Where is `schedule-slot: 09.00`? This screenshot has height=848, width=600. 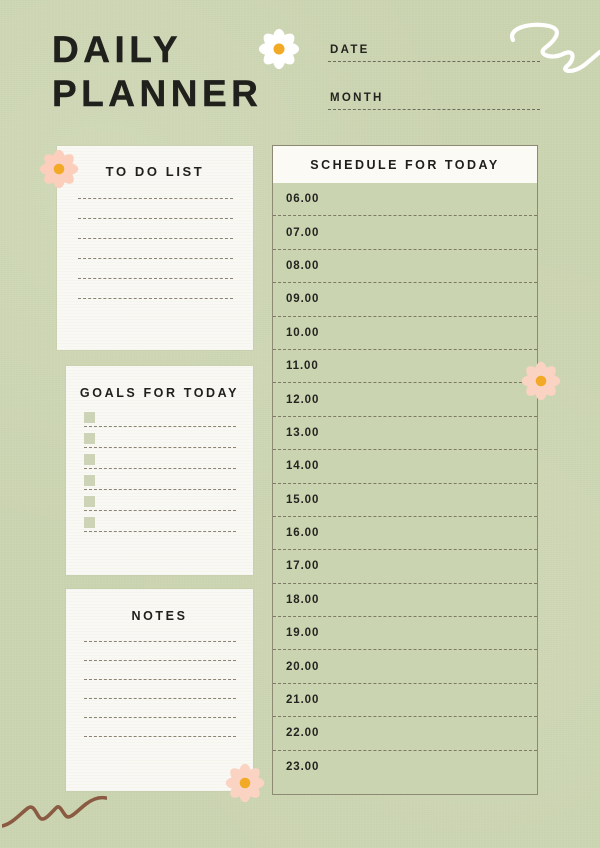 schedule-slot: 09.00 is located at coordinates (405, 300).